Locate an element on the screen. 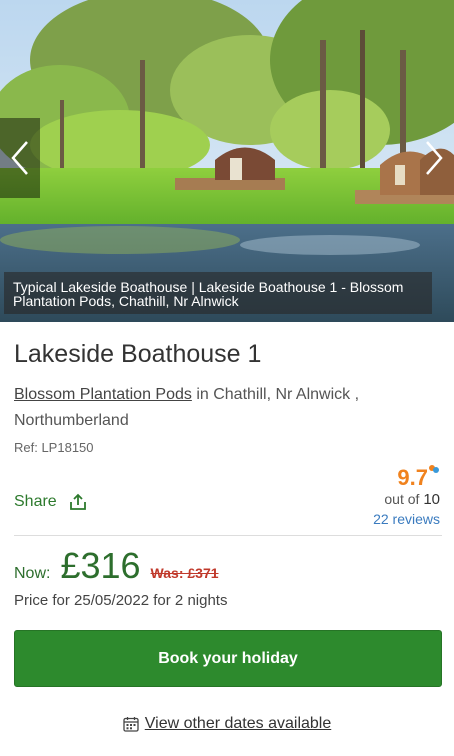  gallery-prev-button is located at coordinates (20, 158).